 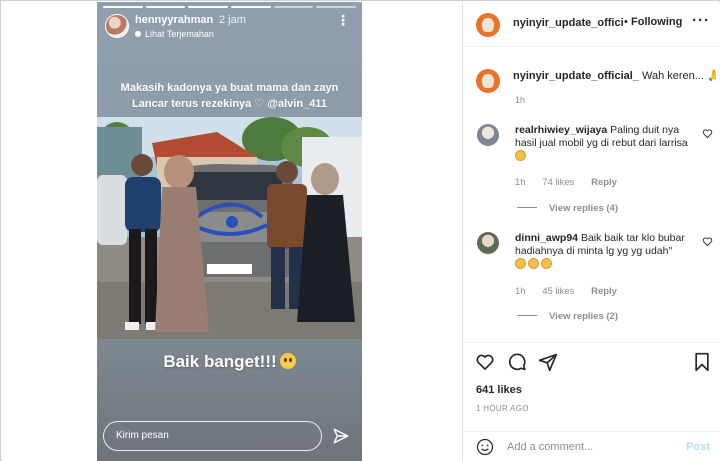 I want to click on translate-icon, so click(x=138, y=34).